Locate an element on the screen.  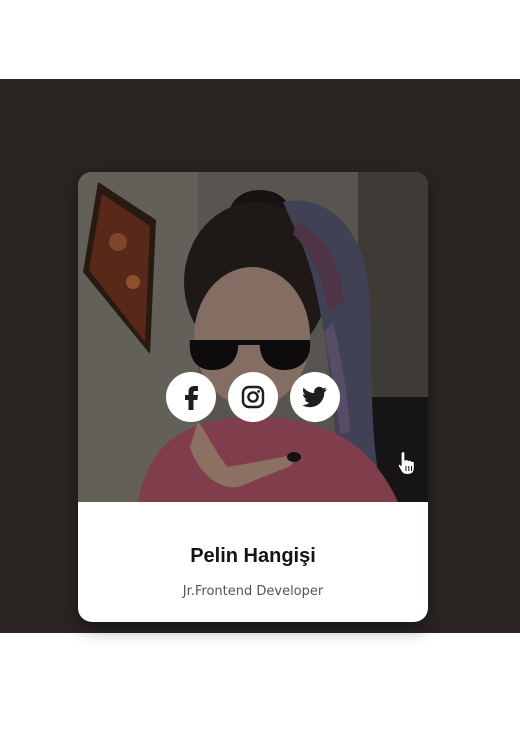
facebook-button is located at coordinates (191, 397).